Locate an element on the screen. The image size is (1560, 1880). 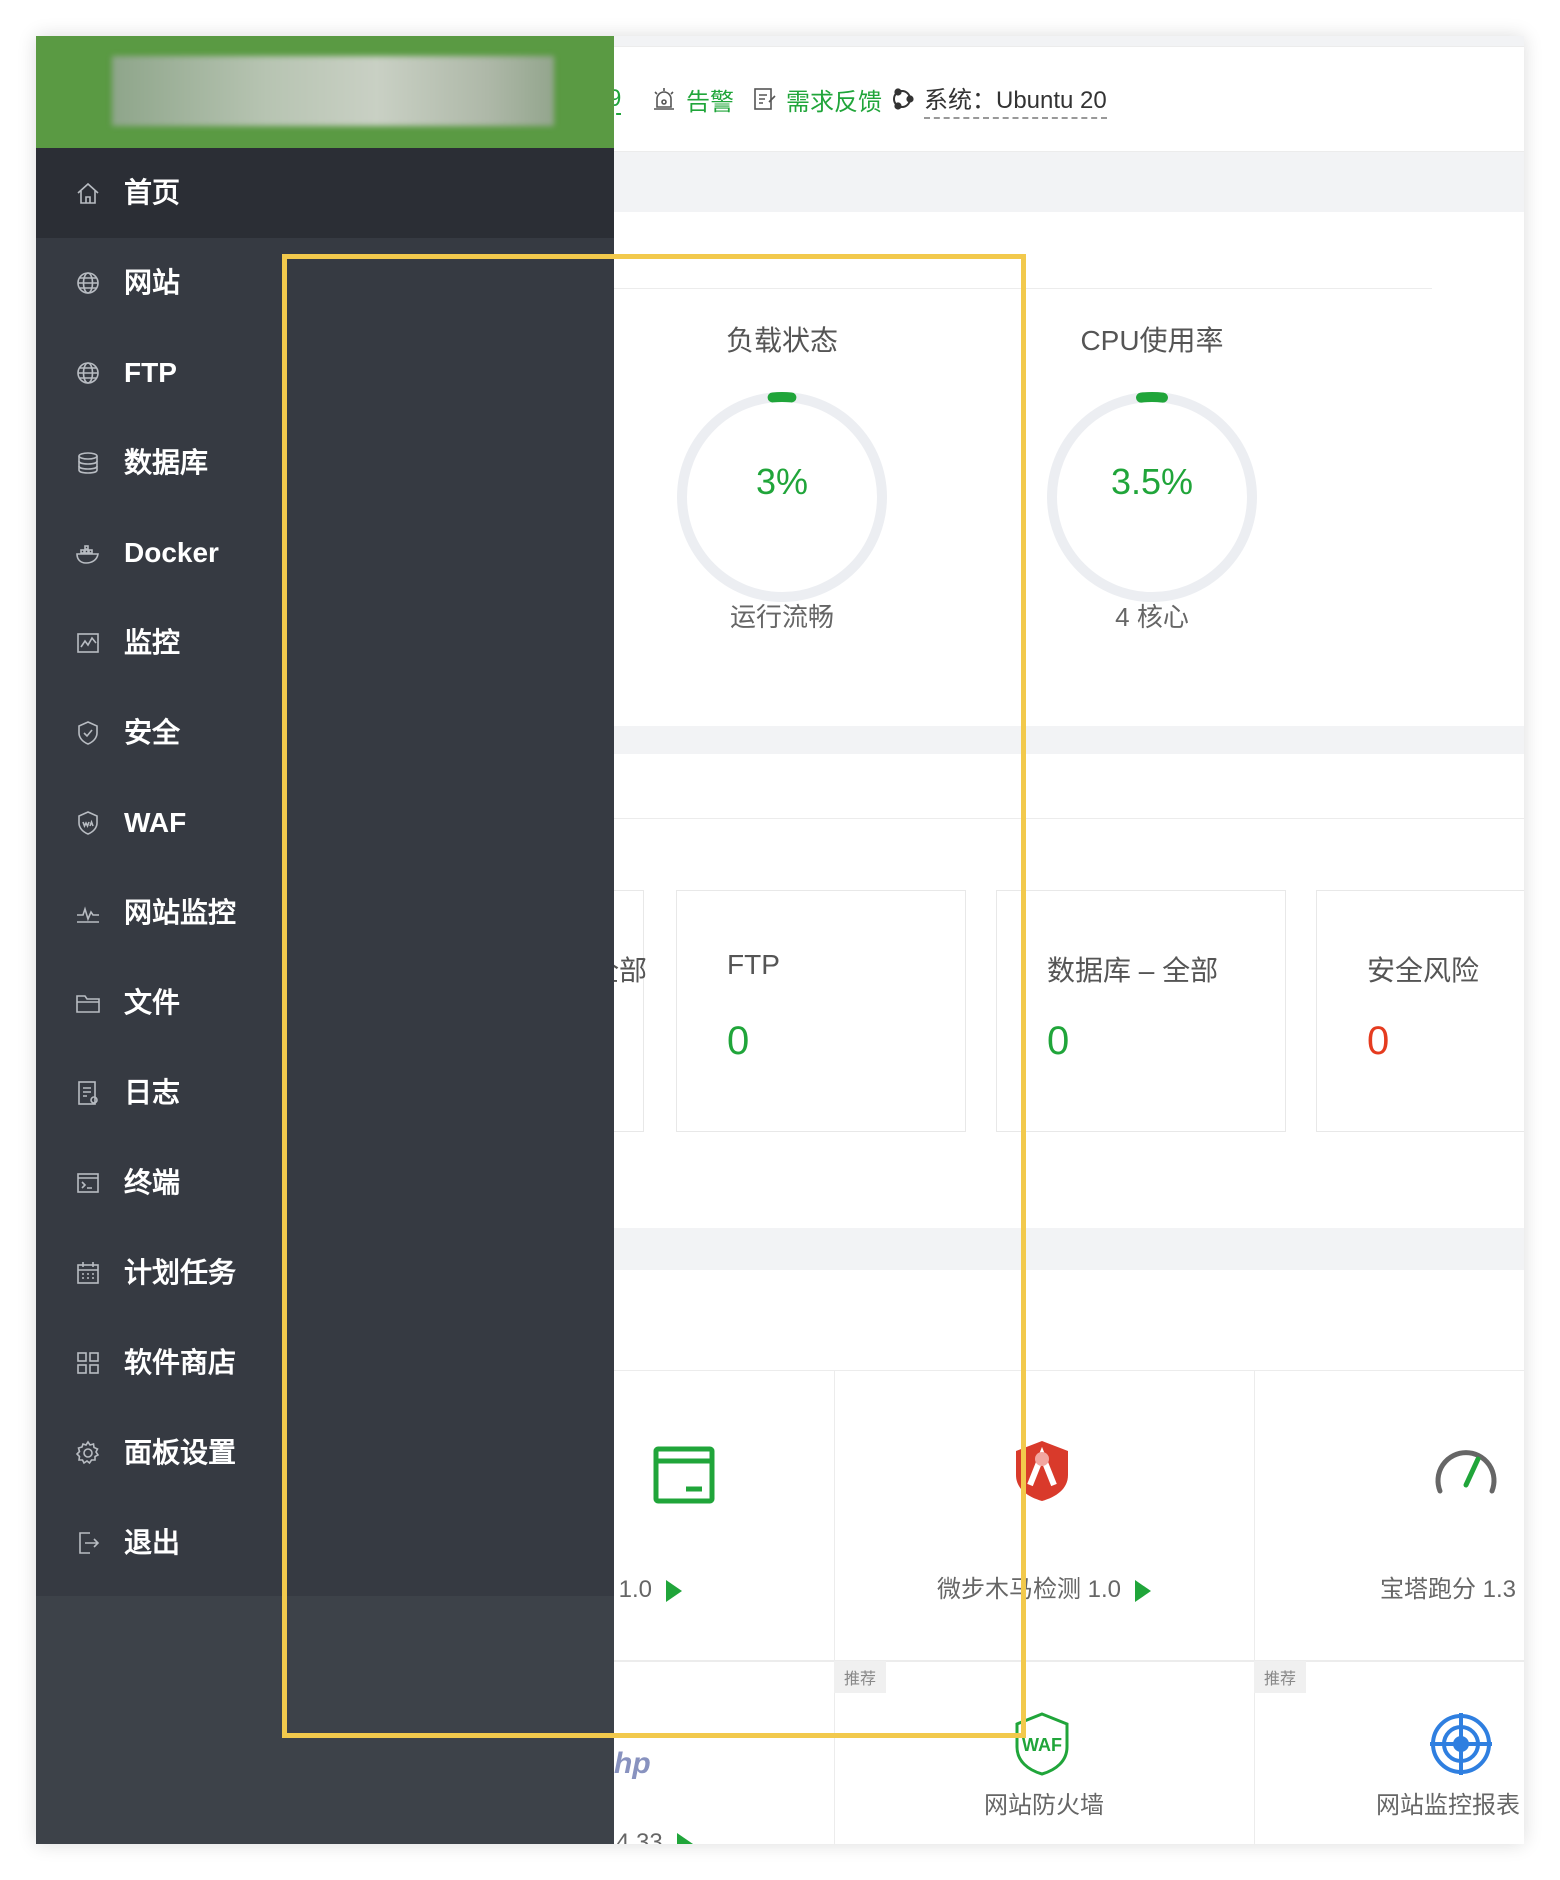
sidebar-item-label: 面板设置 is located at coordinates (180, 1452).